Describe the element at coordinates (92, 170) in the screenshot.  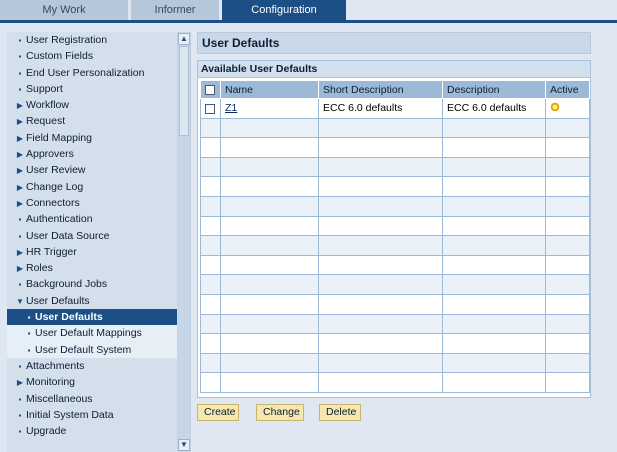
I see `sidebar-item-user-review: ▶ User Review` at that location.